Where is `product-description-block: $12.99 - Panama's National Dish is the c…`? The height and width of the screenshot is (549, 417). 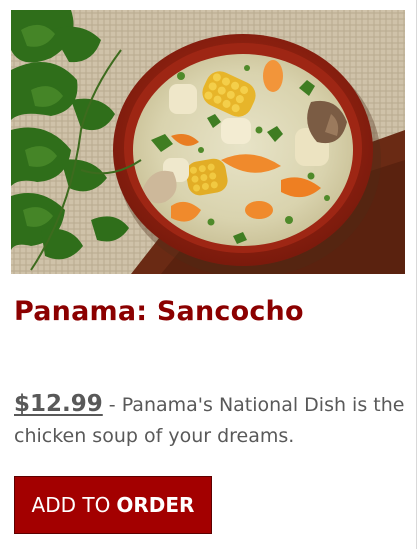
product-description-block: $12.99 - Panama's National Dish is the c… is located at coordinates (210, 420).